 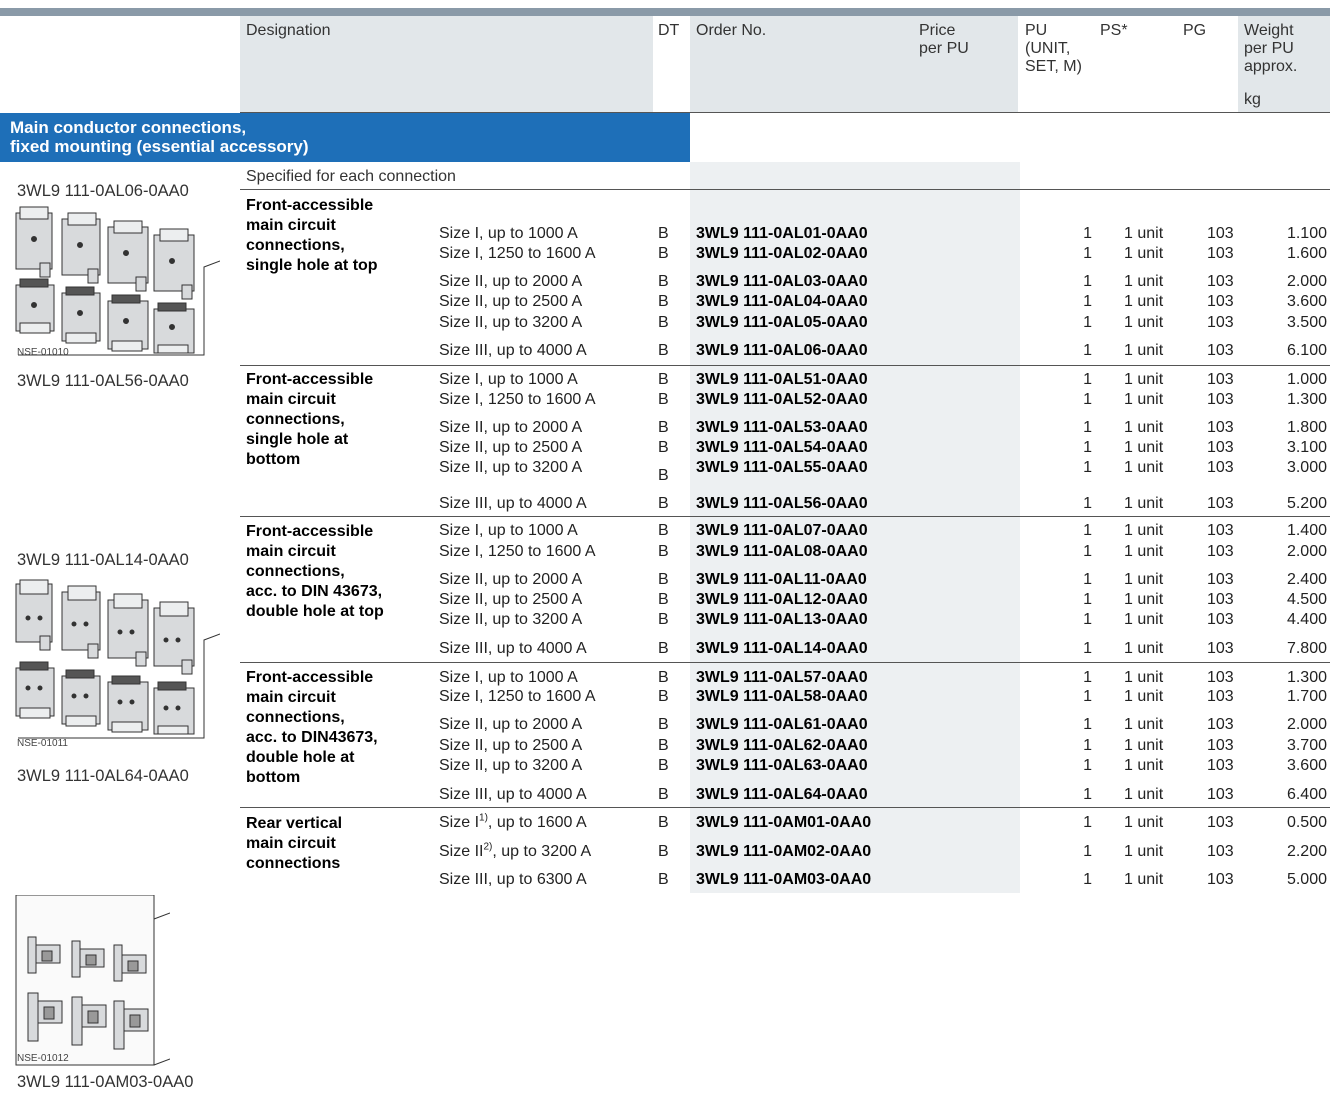 I want to click on image-label: 3WL9 111-0AL06-0AA0, so click(x=103, y=191).